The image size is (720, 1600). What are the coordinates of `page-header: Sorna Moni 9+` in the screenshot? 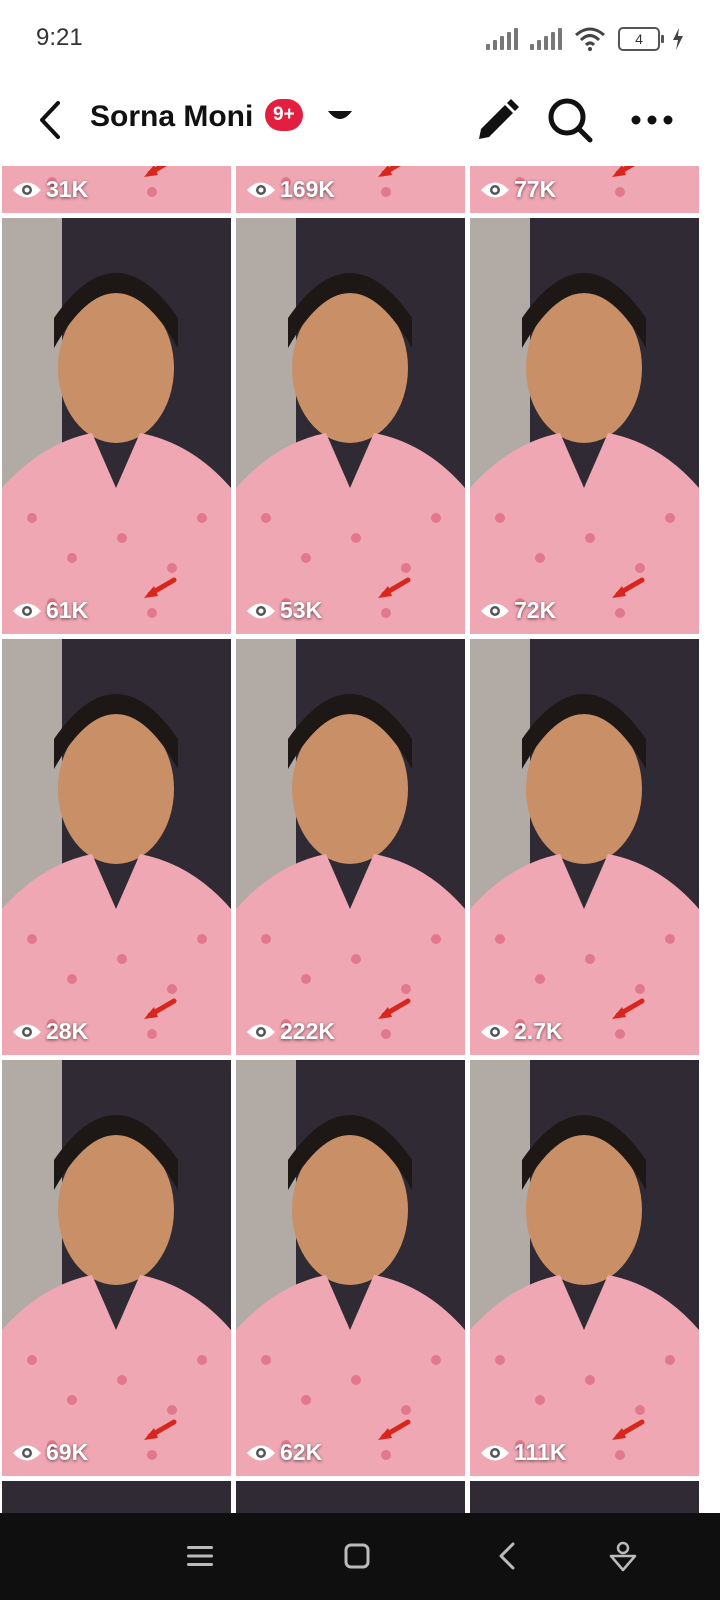 It's located at (360, 123).